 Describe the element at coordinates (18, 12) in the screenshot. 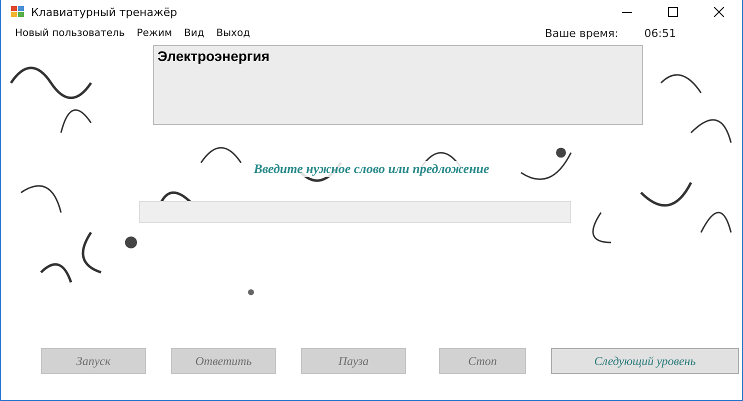

I see `app-icon` at that location.